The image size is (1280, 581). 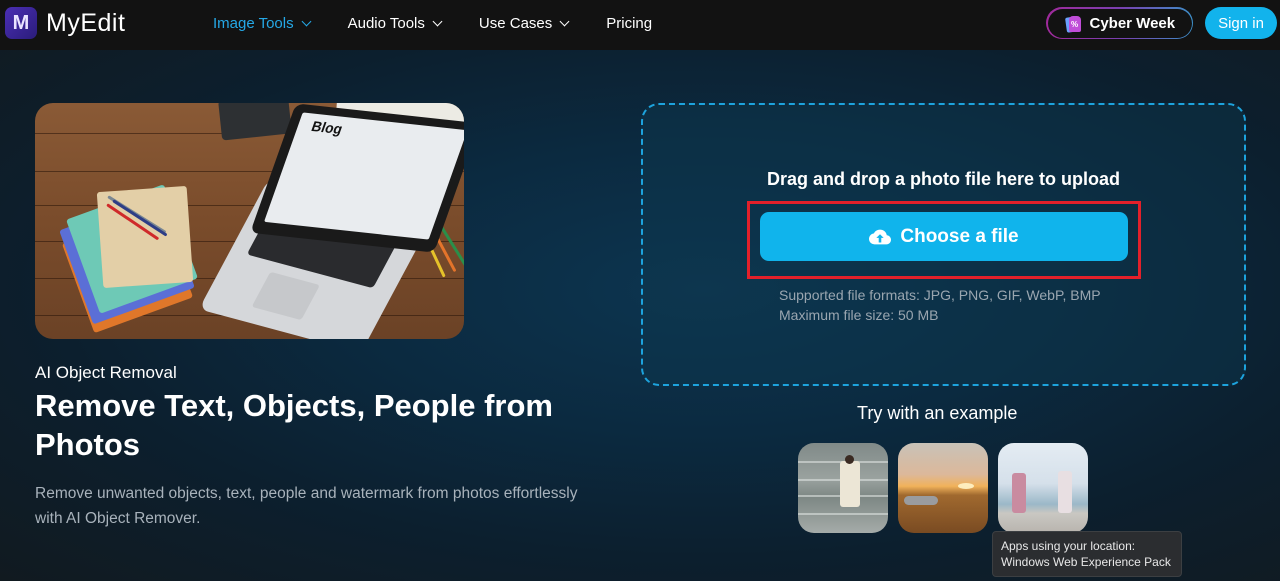 I want to click on myedit-logo-icon: M, so click(x=21, y=23).